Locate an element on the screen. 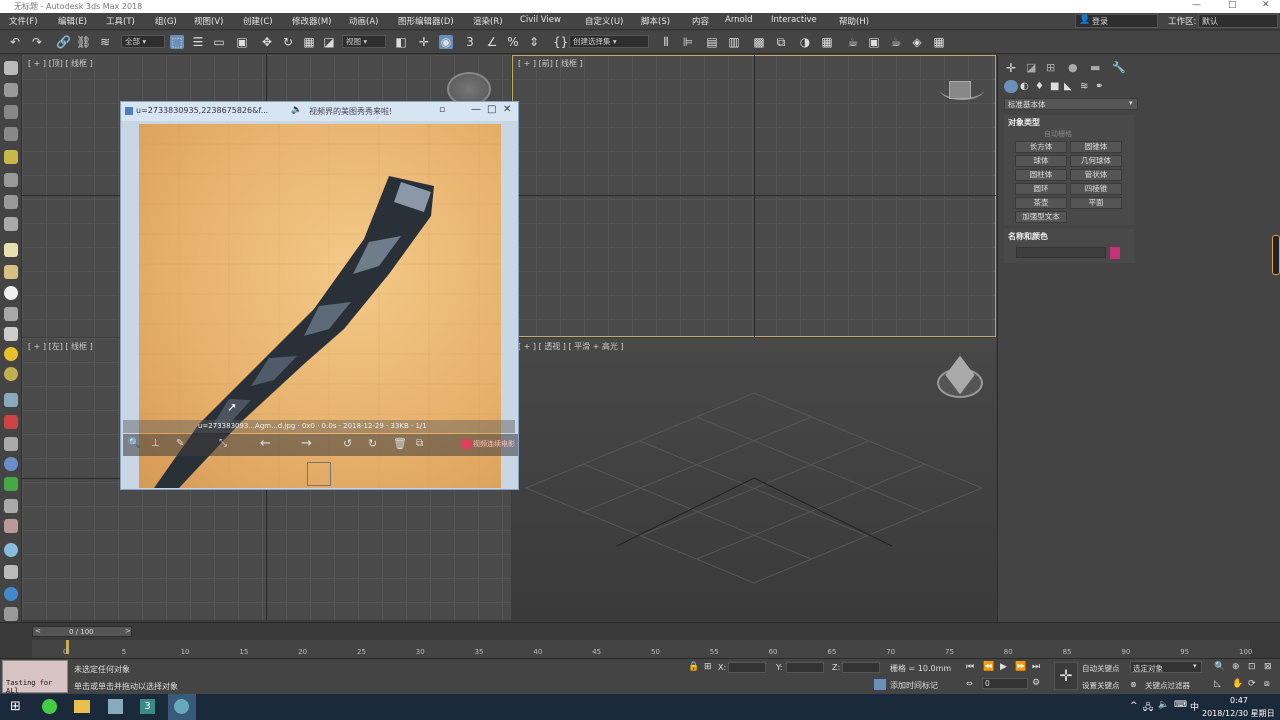  align-icon: ⊫ is located at coordinates (688, 42).